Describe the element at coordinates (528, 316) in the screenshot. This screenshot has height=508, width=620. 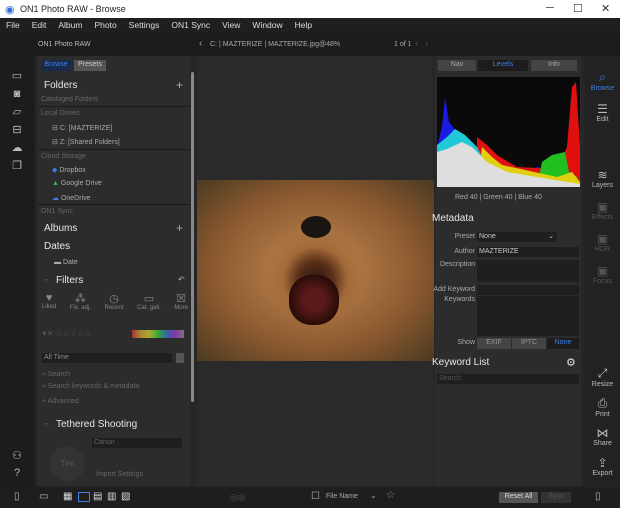
I see `keywords-field` at that location.